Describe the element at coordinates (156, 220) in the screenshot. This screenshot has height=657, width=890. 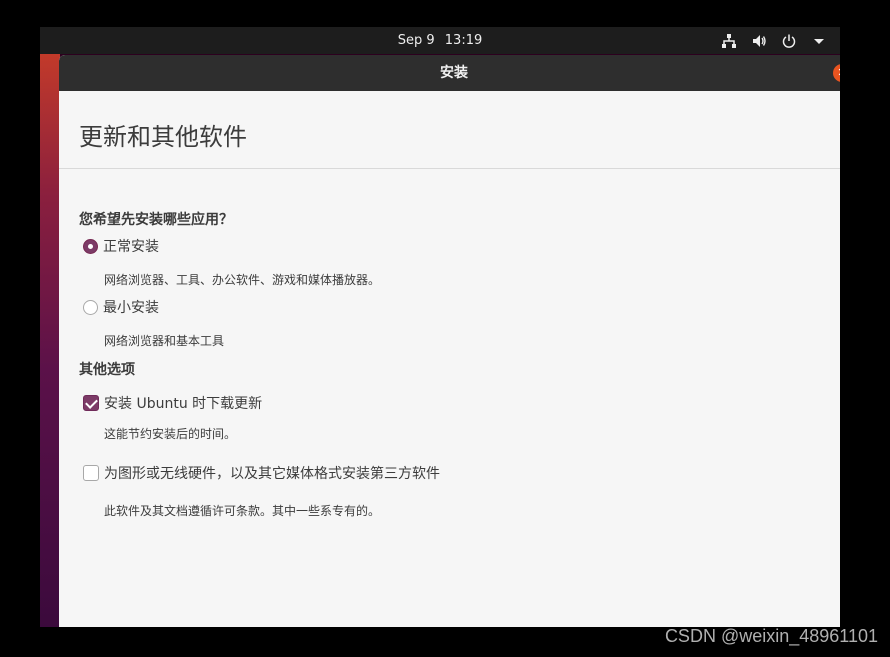
I see `install-type-heading: 您希望先安装哪些应用？` at that location.